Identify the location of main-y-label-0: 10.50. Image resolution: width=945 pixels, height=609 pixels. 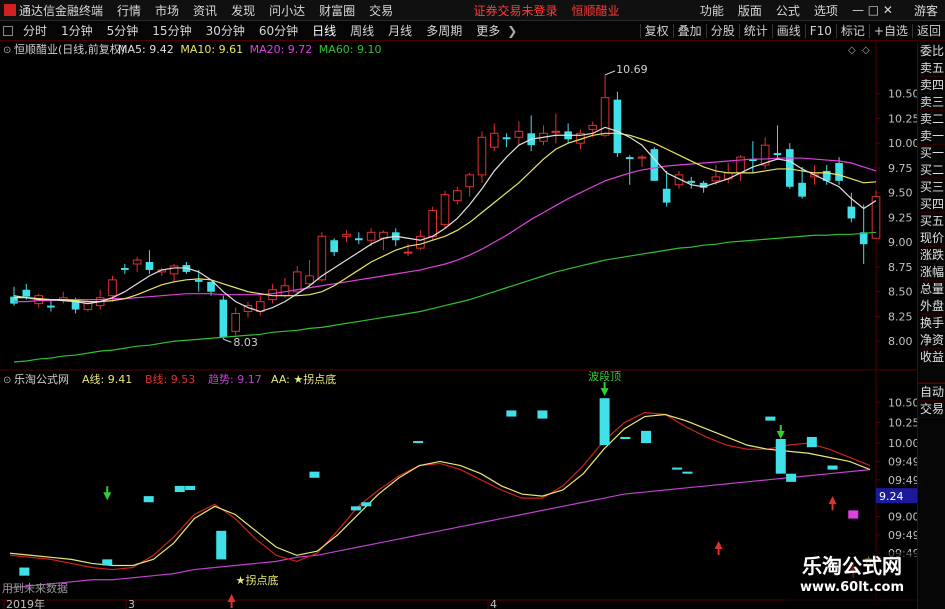
(902, 94).